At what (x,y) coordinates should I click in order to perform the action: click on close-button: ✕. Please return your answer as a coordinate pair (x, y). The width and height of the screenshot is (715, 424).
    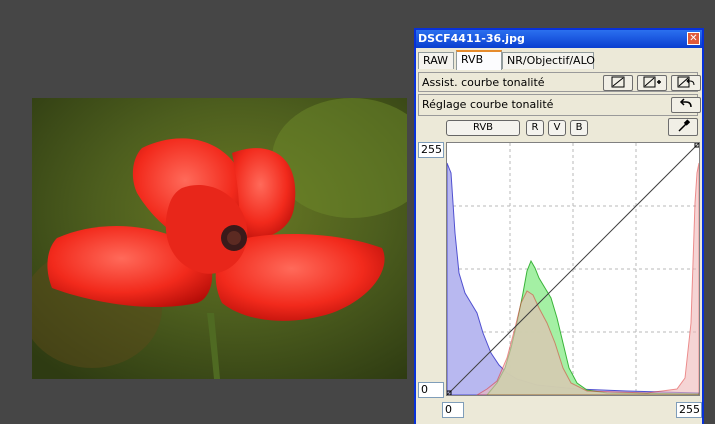
    Looking at the image, I should click on (693, 38).